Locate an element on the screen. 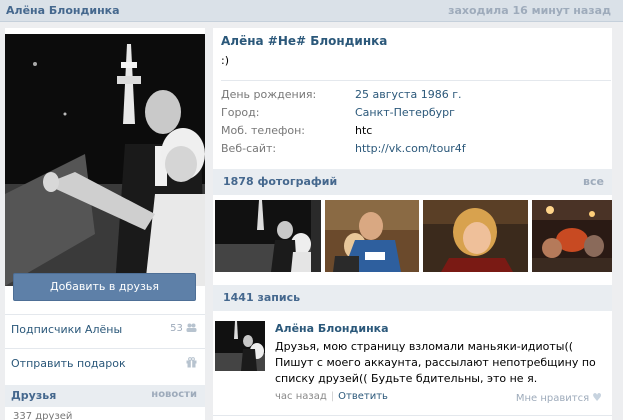  info-key: День рождения: is located at coordinates (269, 94).